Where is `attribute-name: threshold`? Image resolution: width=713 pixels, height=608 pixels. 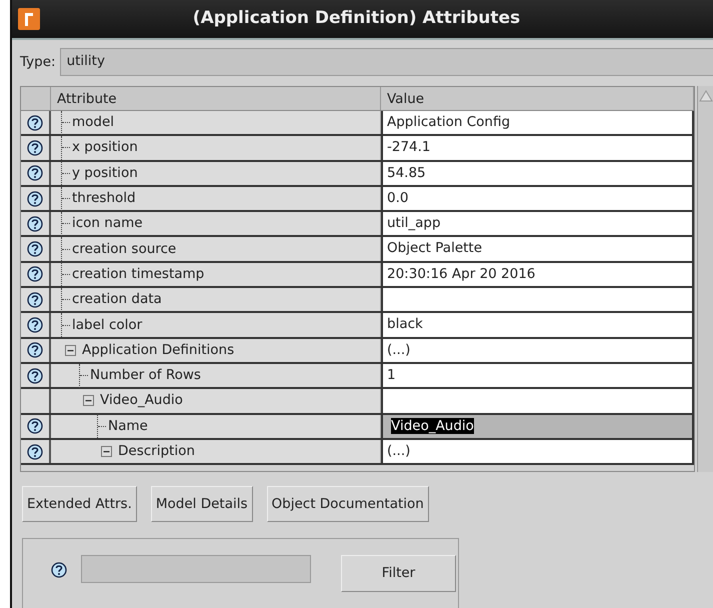
attribute-name: threshold is located at coordinates (104, 198).